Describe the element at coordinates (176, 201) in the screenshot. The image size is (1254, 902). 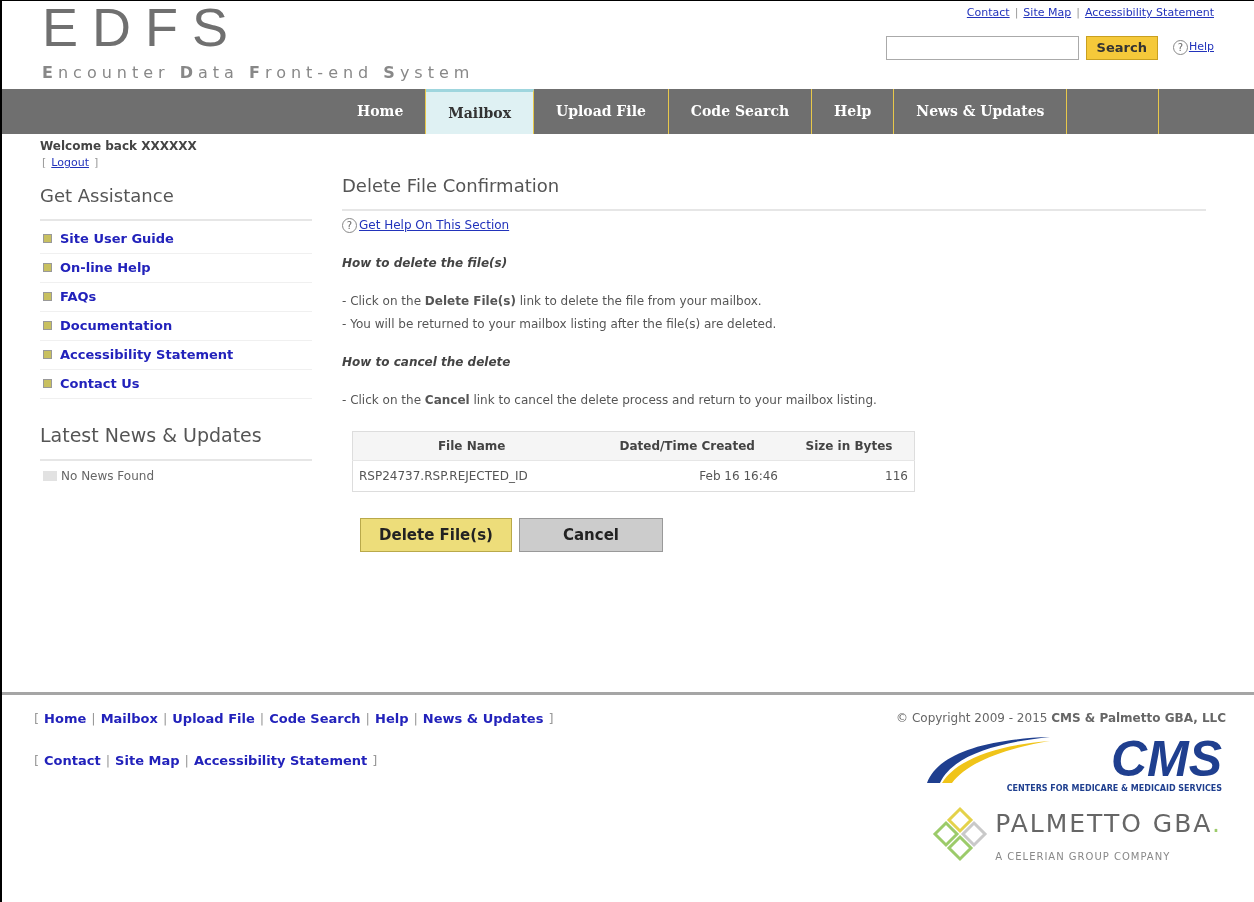
I see `section-heading: Get Assistance` at that location.